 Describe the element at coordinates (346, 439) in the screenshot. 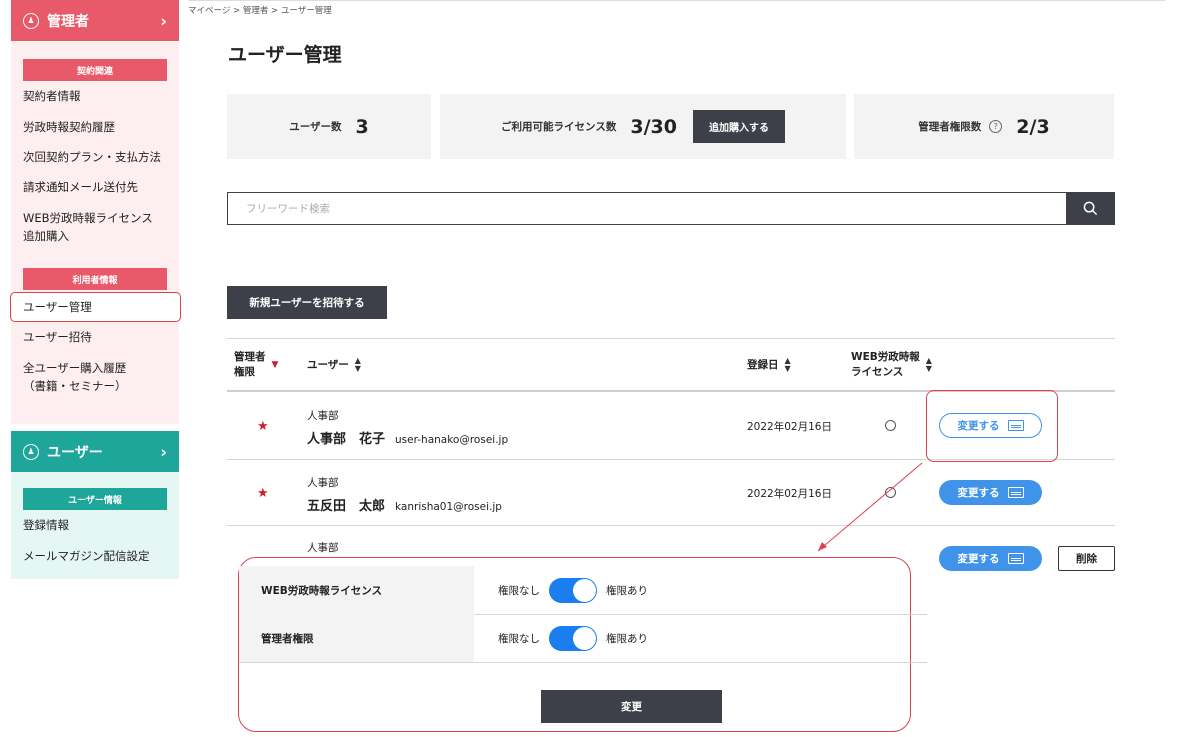

I see `user-name-text: 人事部 花子` at that location.